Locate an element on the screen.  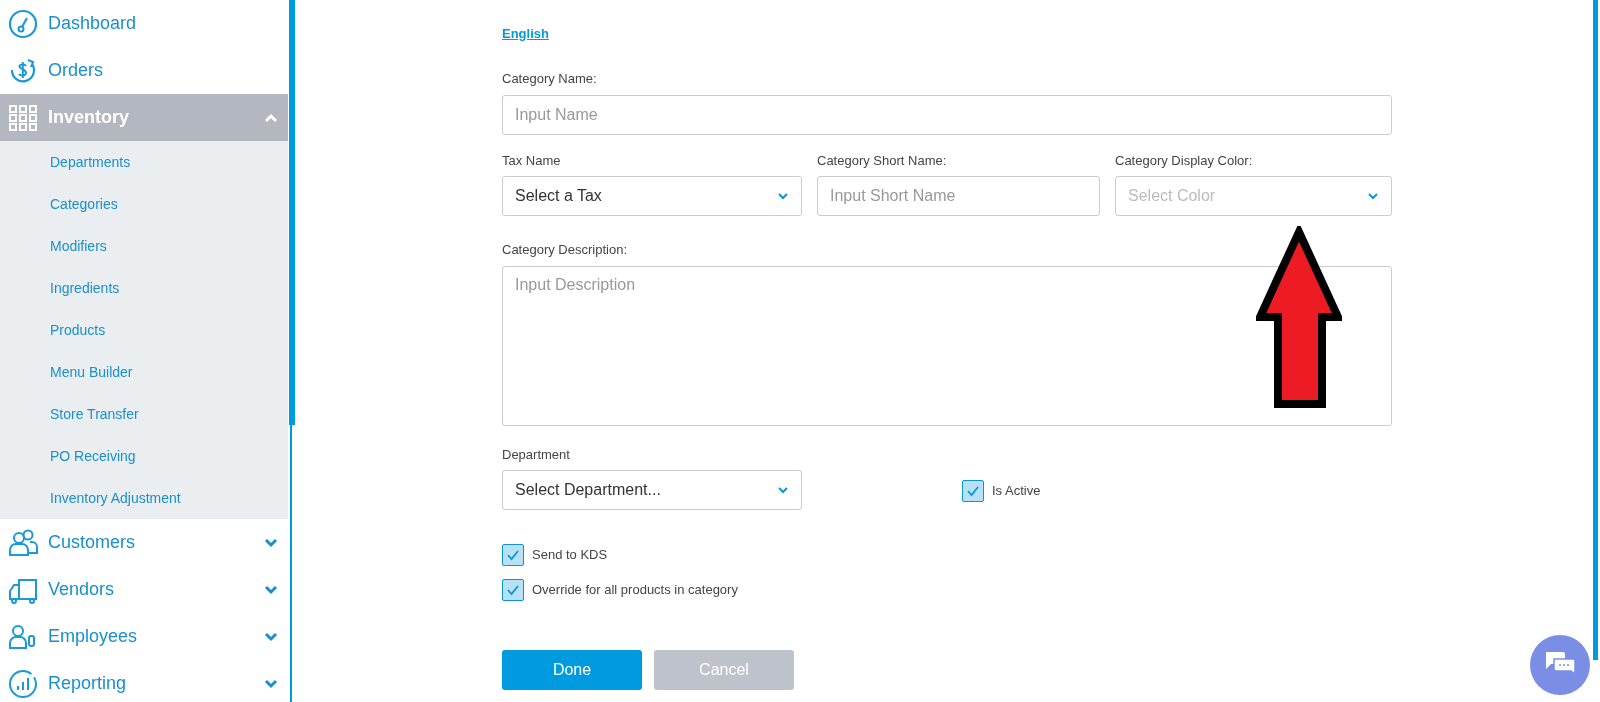
name-input: Input Name is located at coordinates (947, 114).